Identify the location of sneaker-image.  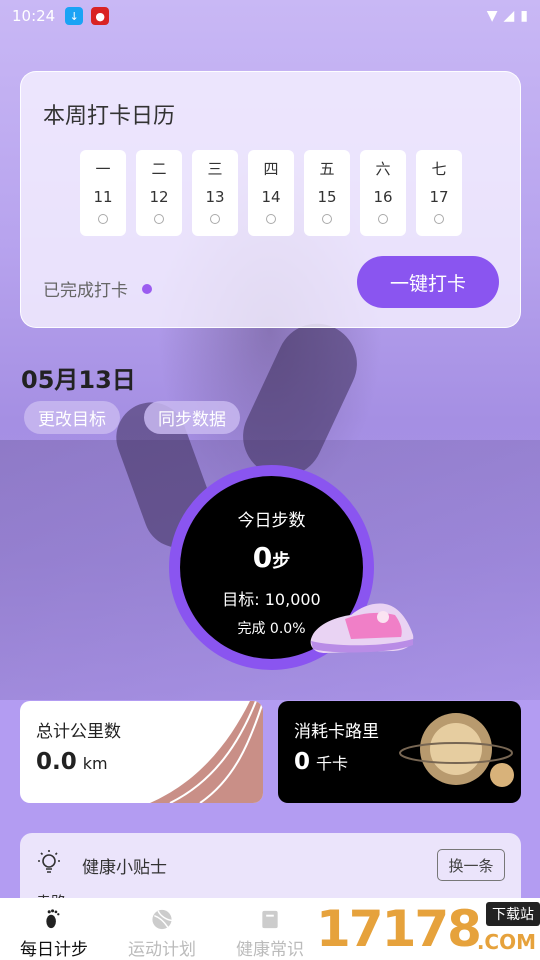
(362, 628).